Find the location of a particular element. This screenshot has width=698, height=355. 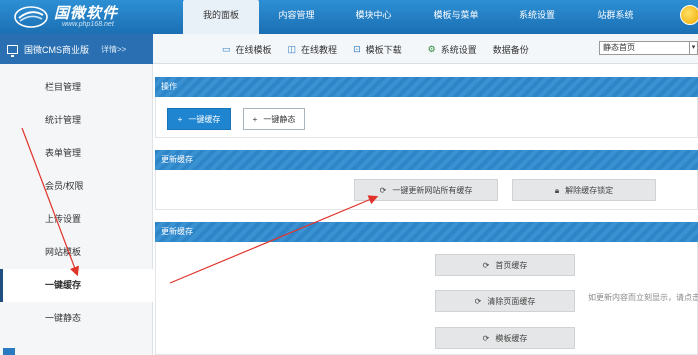

nav-templates-menus: 模板与菜单 is located at coordinates (456, 17).